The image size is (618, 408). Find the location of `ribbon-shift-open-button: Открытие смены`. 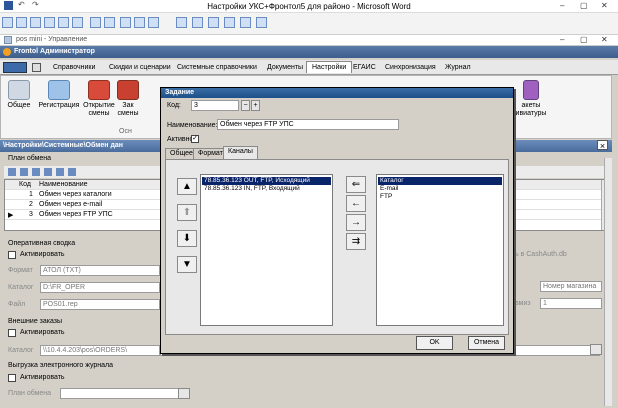

ribbon-shift-open-button: Открытие смены is located at coordinates (99, 99).